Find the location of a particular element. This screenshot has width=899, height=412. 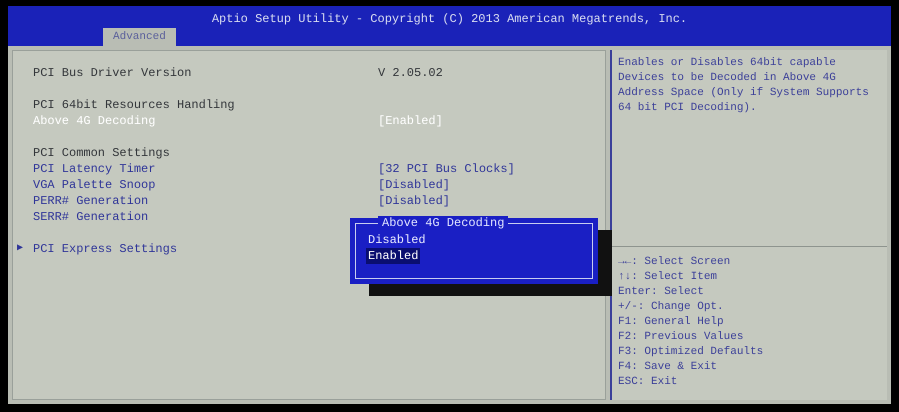

setting-label: PCI Latency Timer is located at coordinates (205, 169).